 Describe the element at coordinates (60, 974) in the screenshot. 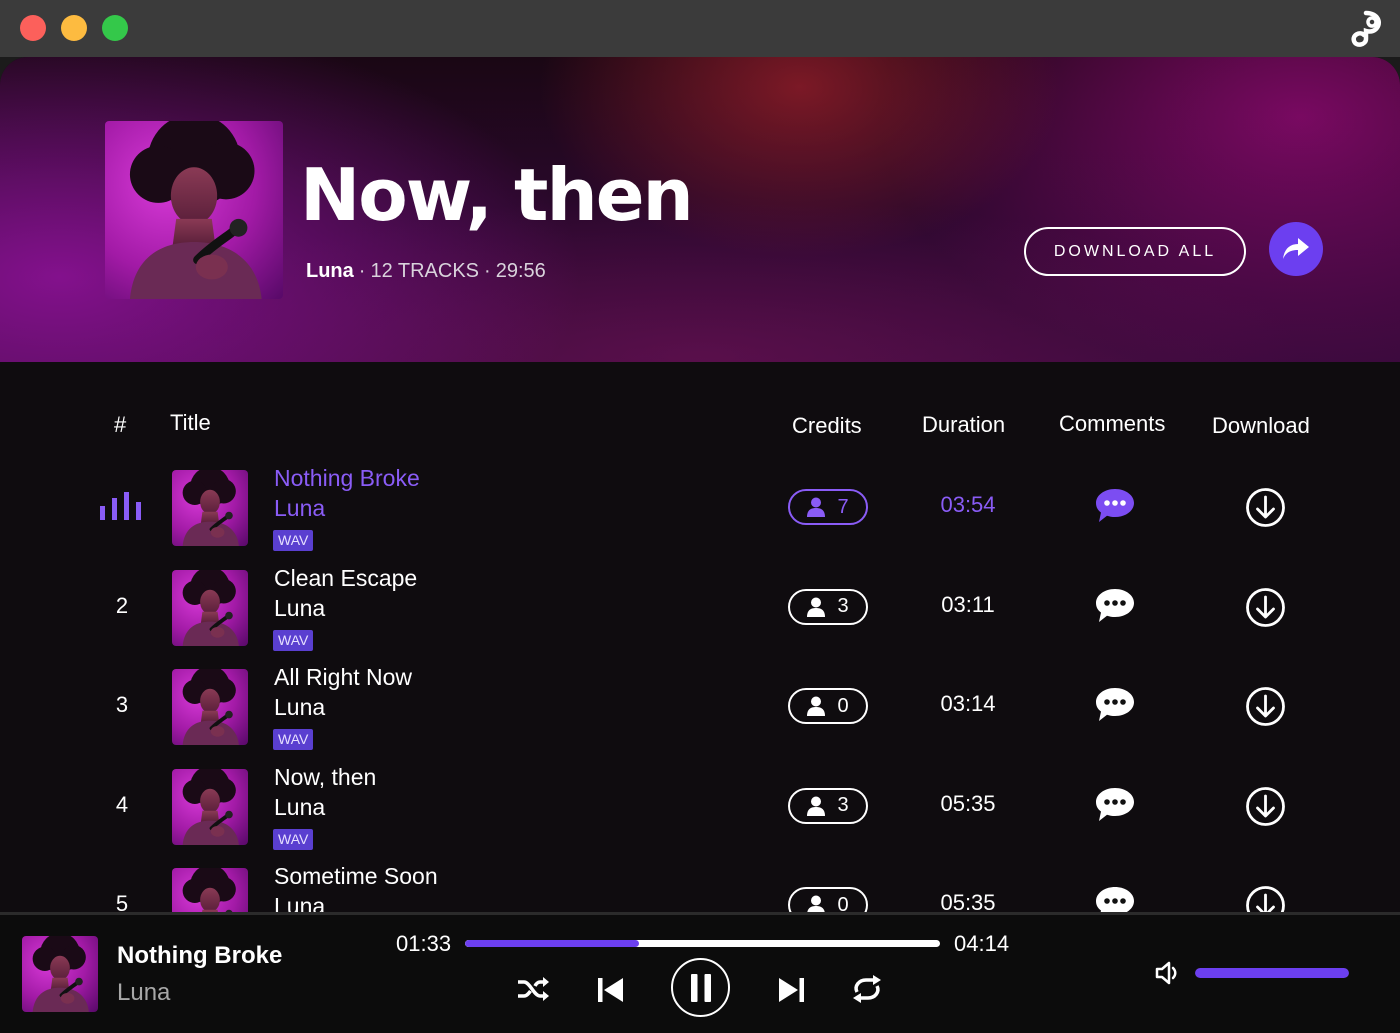

I see `now-playing-cover` at that location.